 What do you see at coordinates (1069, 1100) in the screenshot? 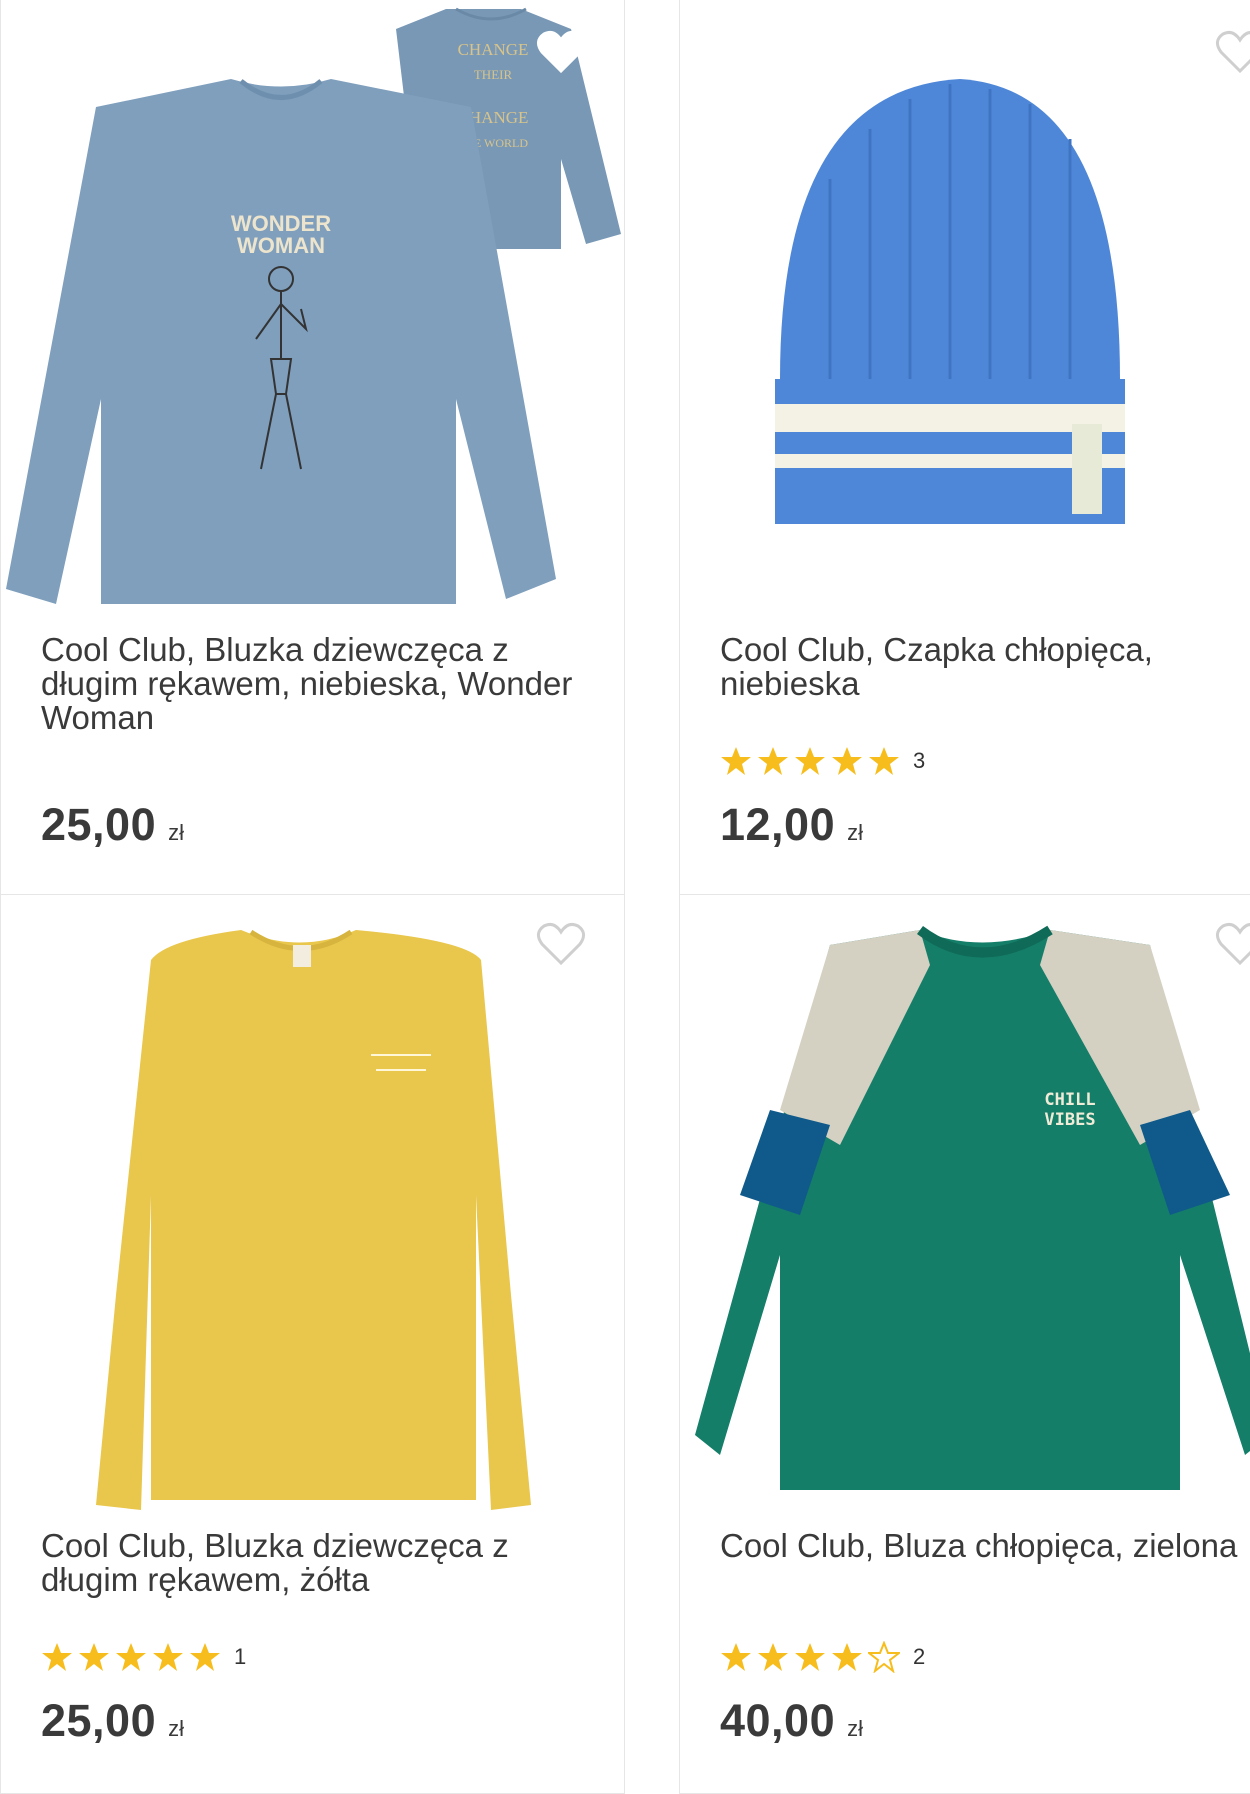
I see `print-text: CHILL` at bounding box center [1069, 1100].